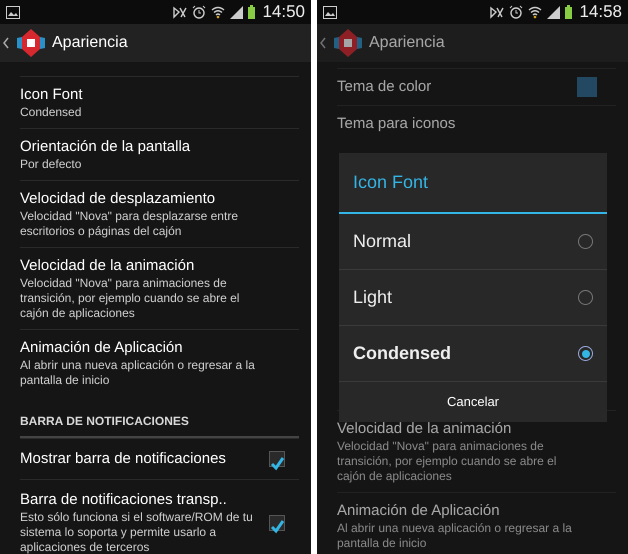  What do you see at coordinates (118, 199) in the screenshot?
I see `setting-title: Velocidad de desplazamiento` at bounding box center [118, 199].